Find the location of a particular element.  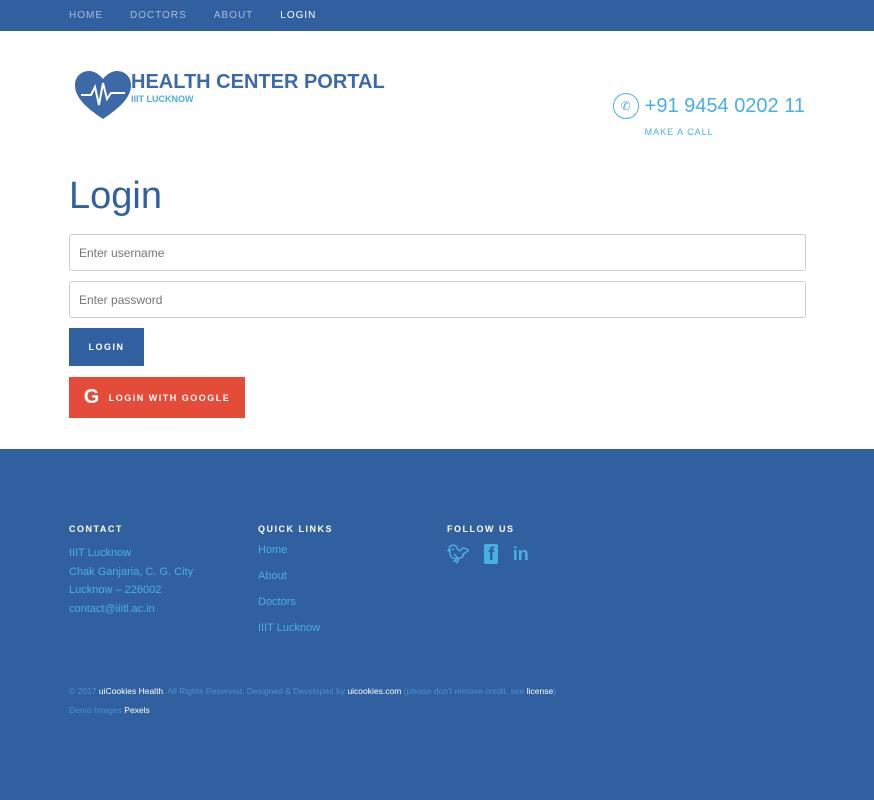

facebook-icon: f is located at coordinates (491, 554).